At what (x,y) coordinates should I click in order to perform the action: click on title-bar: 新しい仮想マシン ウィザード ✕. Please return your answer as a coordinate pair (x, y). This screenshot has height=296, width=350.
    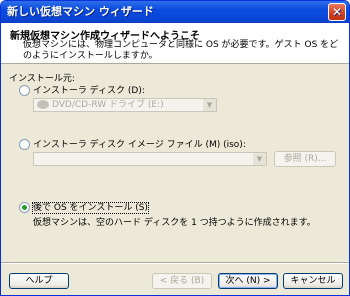
    Looking at the image, I should click on (175, 12).